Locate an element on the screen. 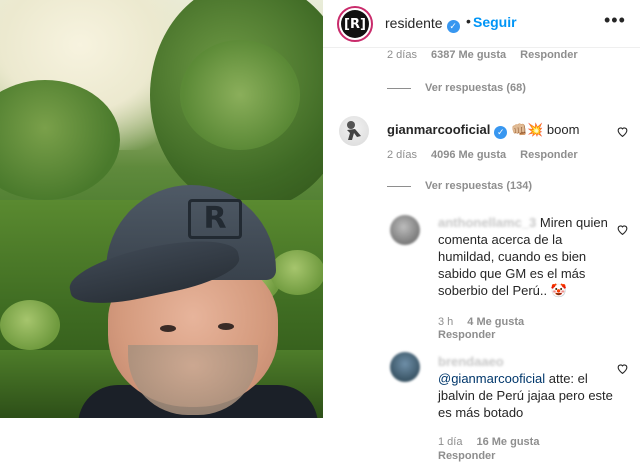  comment-meta: 2 días 4096 Me gusta Responder is located at coordinates (489, 155).